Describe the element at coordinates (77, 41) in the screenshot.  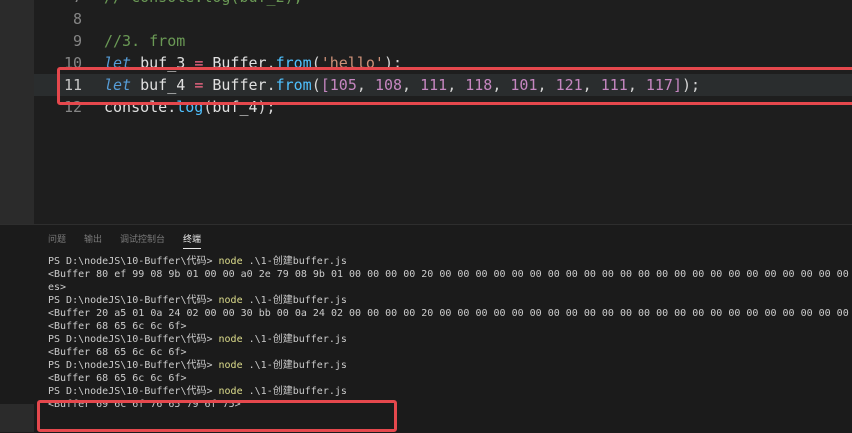
I see `line-number: 9` at that location.